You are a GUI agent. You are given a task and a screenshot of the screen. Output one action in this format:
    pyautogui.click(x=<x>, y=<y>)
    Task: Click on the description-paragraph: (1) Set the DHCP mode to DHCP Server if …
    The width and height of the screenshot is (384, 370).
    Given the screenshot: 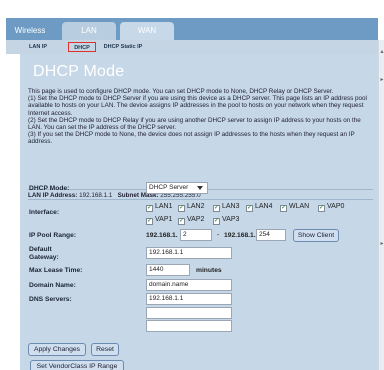 What is the action you would take?
    pyautogui.click(x=197, y=106)
    